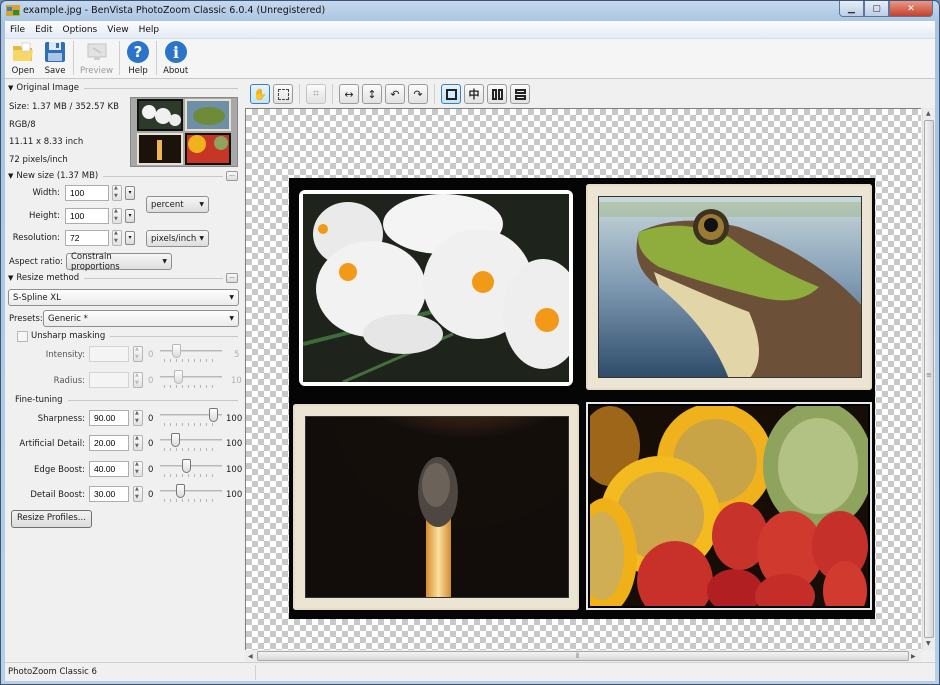 This screenshot has width=940, height=685. What do you see at coordinates (163, 176) in the screenshot?
I see `divider` at bounding box center [163, 176].